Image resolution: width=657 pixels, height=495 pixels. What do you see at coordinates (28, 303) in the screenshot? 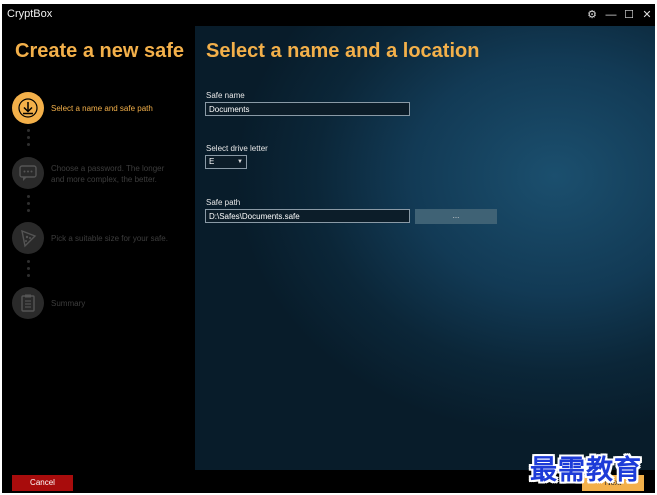
I see `clipboard-list-icon` at bounding box center [28, 303].